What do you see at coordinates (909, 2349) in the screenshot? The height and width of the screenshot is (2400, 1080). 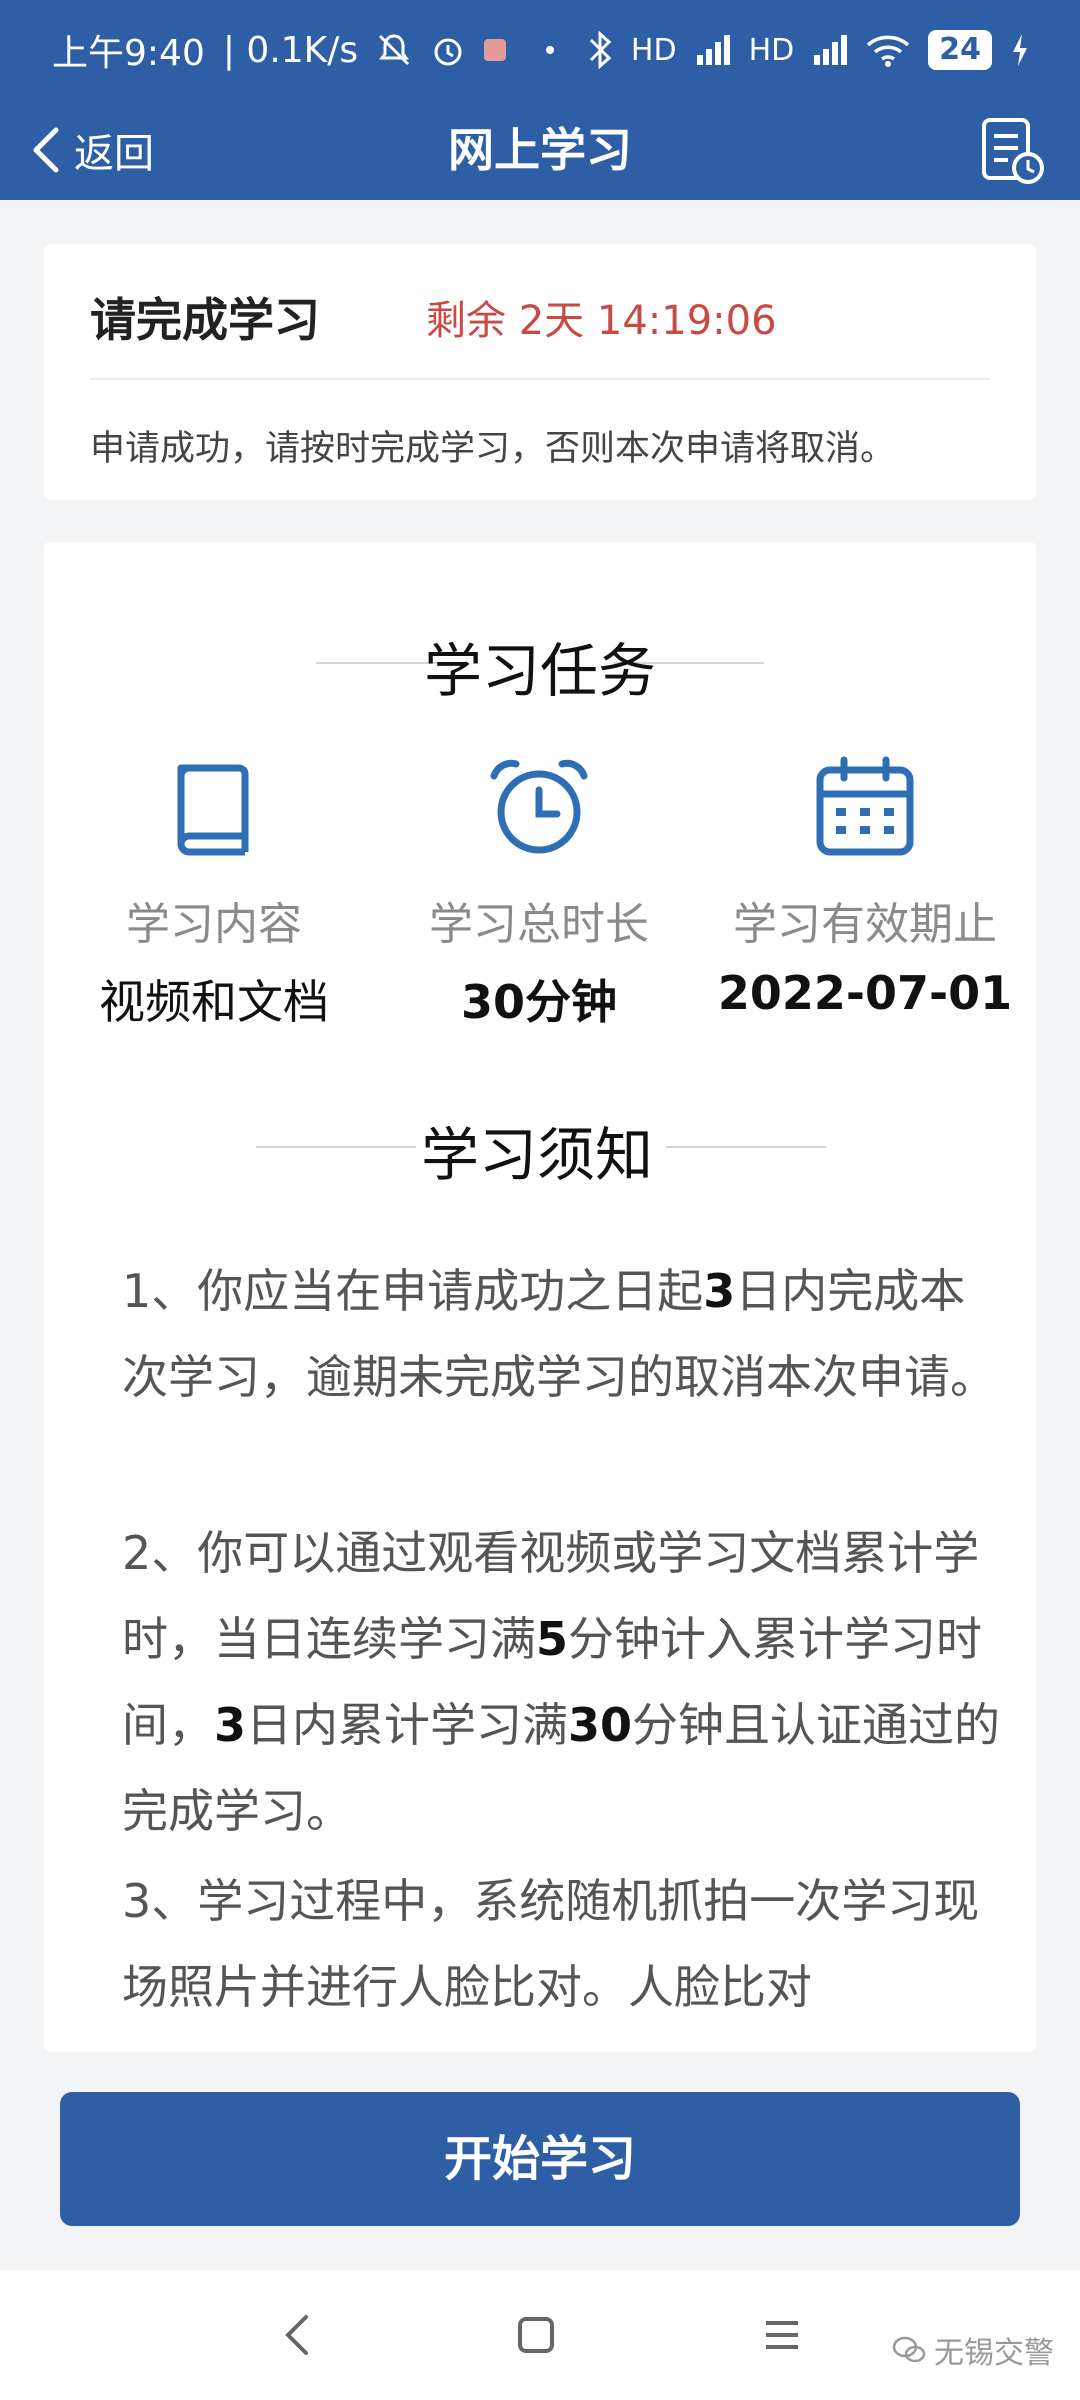 I see `wechat-icon` at bounding box center [909, 2349].